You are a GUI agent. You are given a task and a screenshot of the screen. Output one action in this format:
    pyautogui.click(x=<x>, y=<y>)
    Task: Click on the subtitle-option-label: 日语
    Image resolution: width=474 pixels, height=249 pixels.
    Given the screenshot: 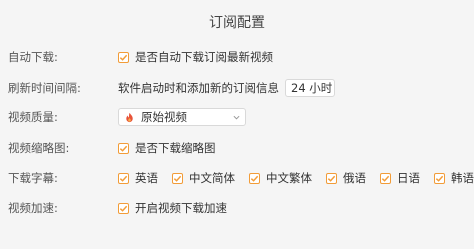 What is the action you would take?
    pyautogui.click(x=408, y=178)
    